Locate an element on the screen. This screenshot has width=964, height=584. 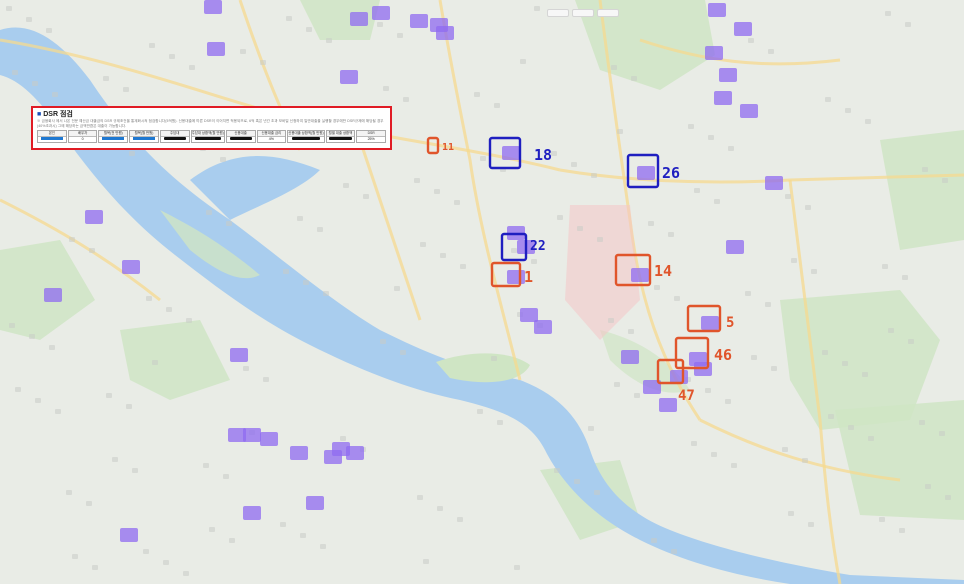
dsr-cell: 신용대출 상환액(월 만원) is located at coordinates (306, 136).